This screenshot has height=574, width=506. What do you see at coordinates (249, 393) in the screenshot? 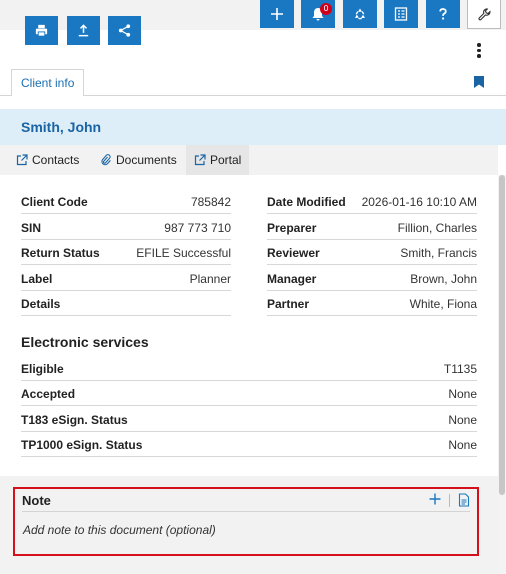
I see `eservice-row: Accepted None` at bounding box center [249, 393].